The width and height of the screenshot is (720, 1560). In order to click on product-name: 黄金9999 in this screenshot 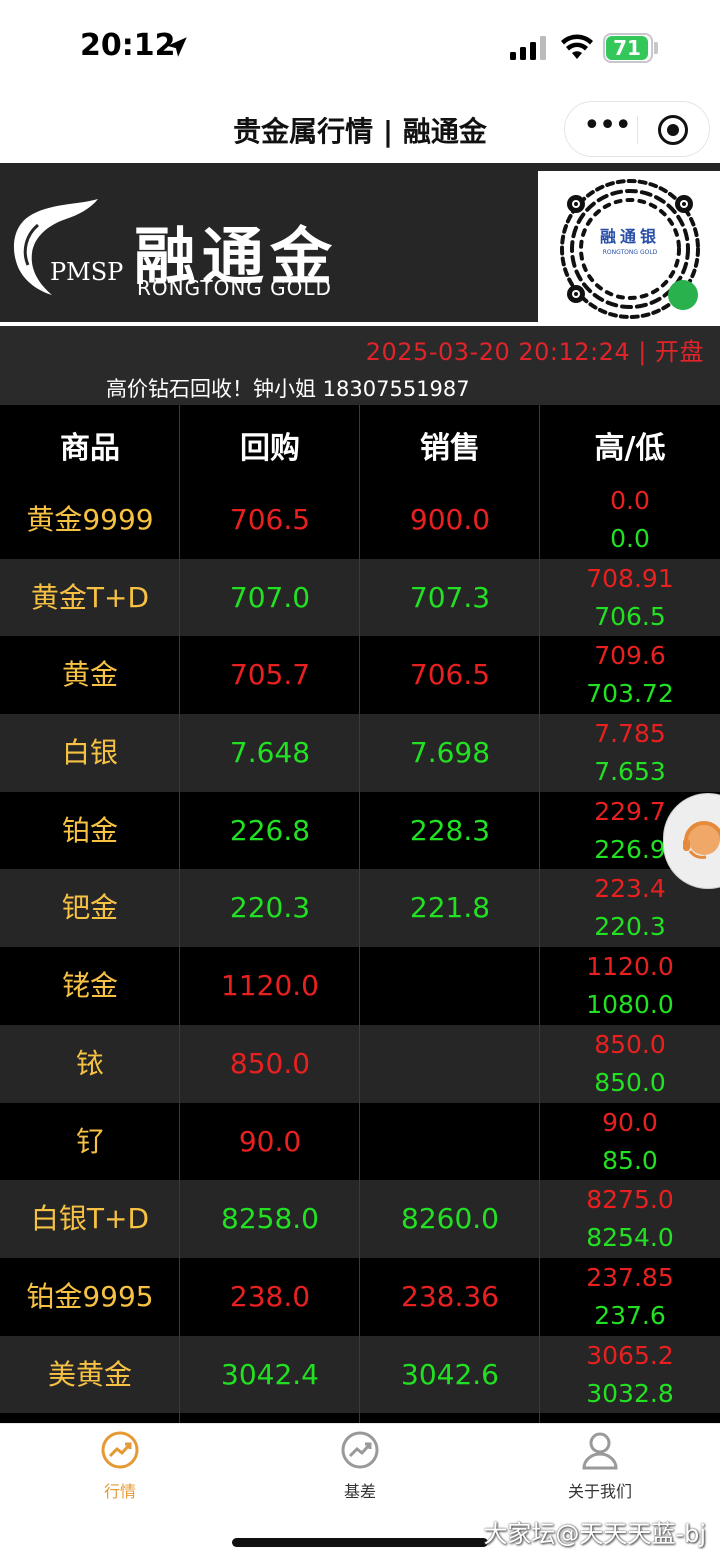, I will do `click(90, 519)`.